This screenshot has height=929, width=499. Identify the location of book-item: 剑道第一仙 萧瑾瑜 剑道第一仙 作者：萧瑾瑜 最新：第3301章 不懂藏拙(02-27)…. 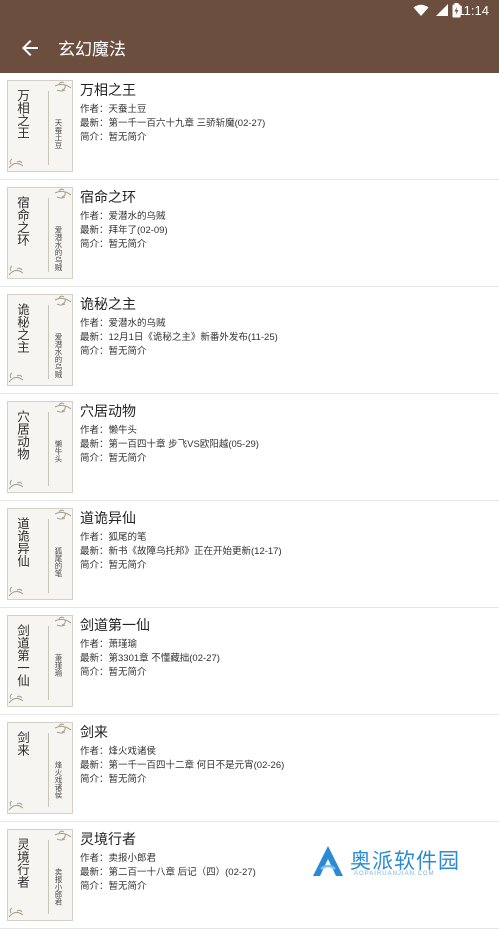
(249, 661).